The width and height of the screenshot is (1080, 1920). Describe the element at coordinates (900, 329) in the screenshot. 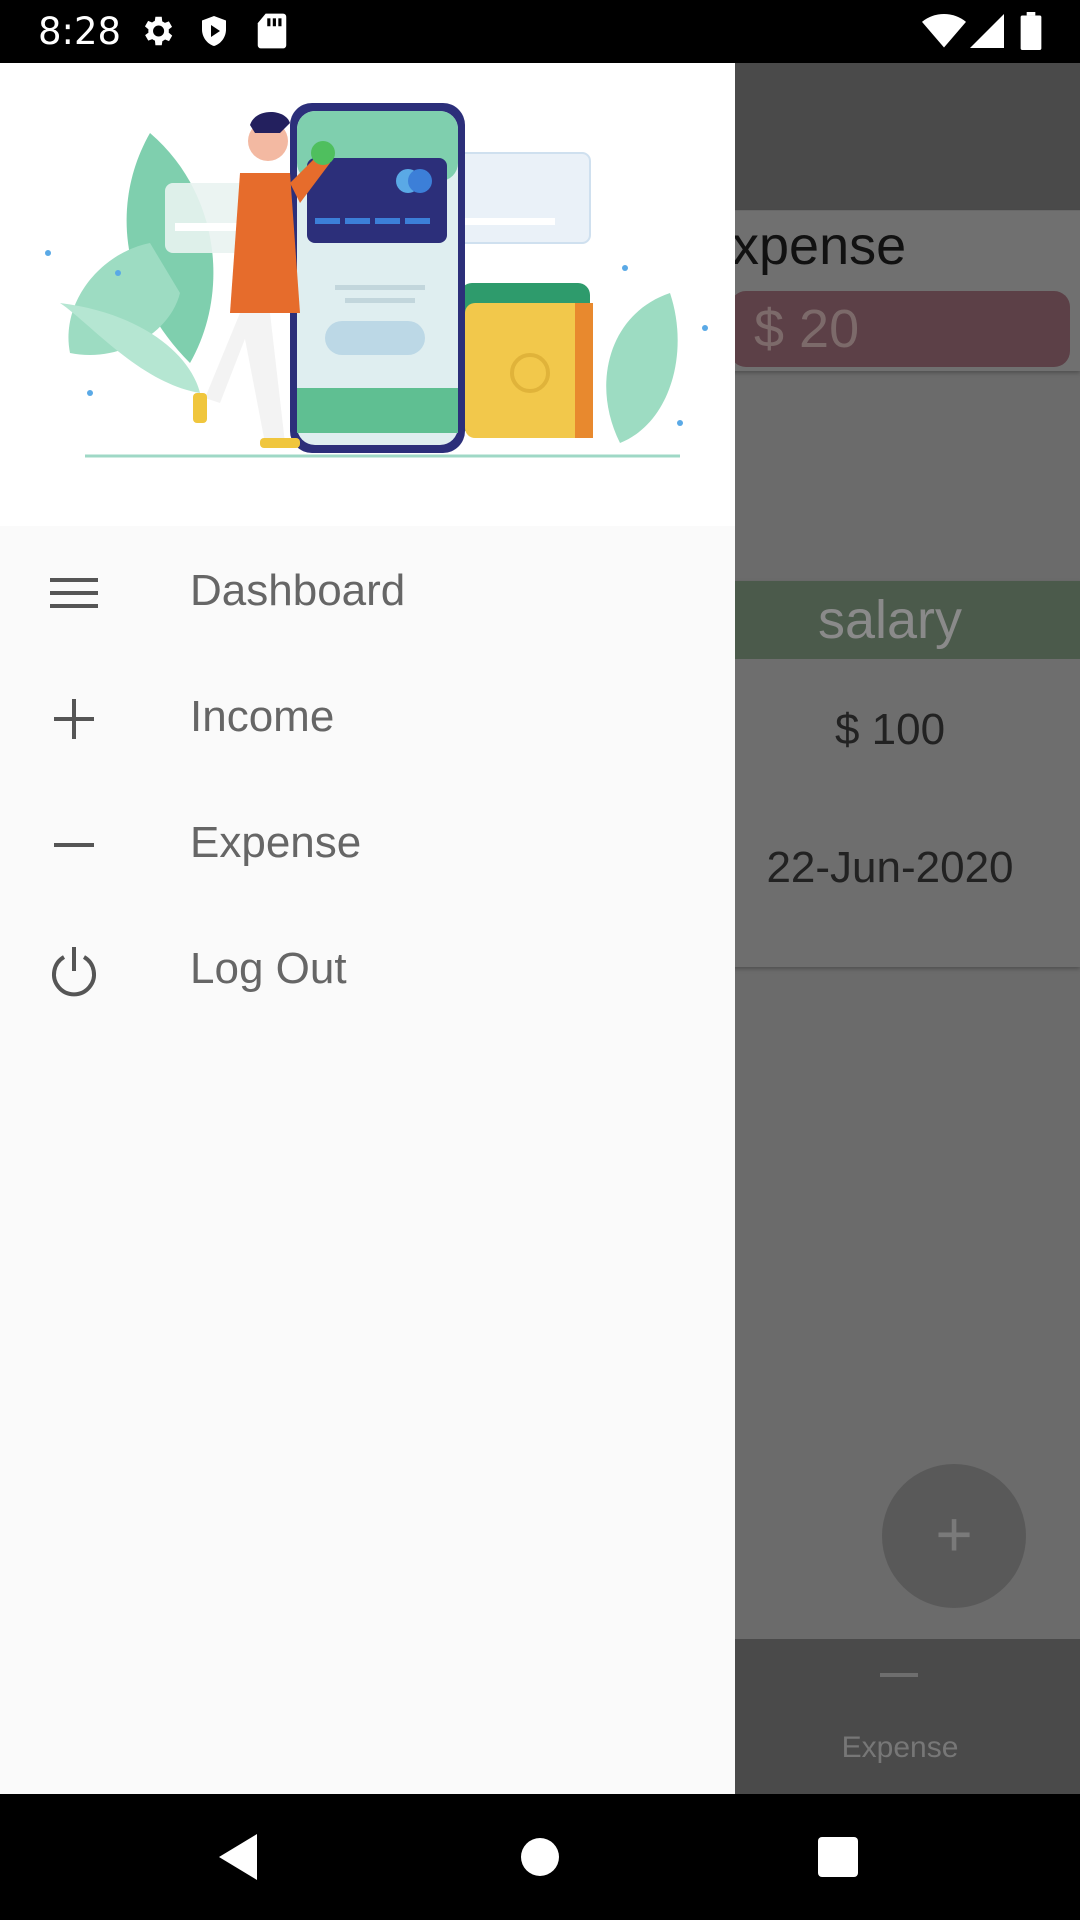

I see `expense-card-amount: $ 20` at that location.